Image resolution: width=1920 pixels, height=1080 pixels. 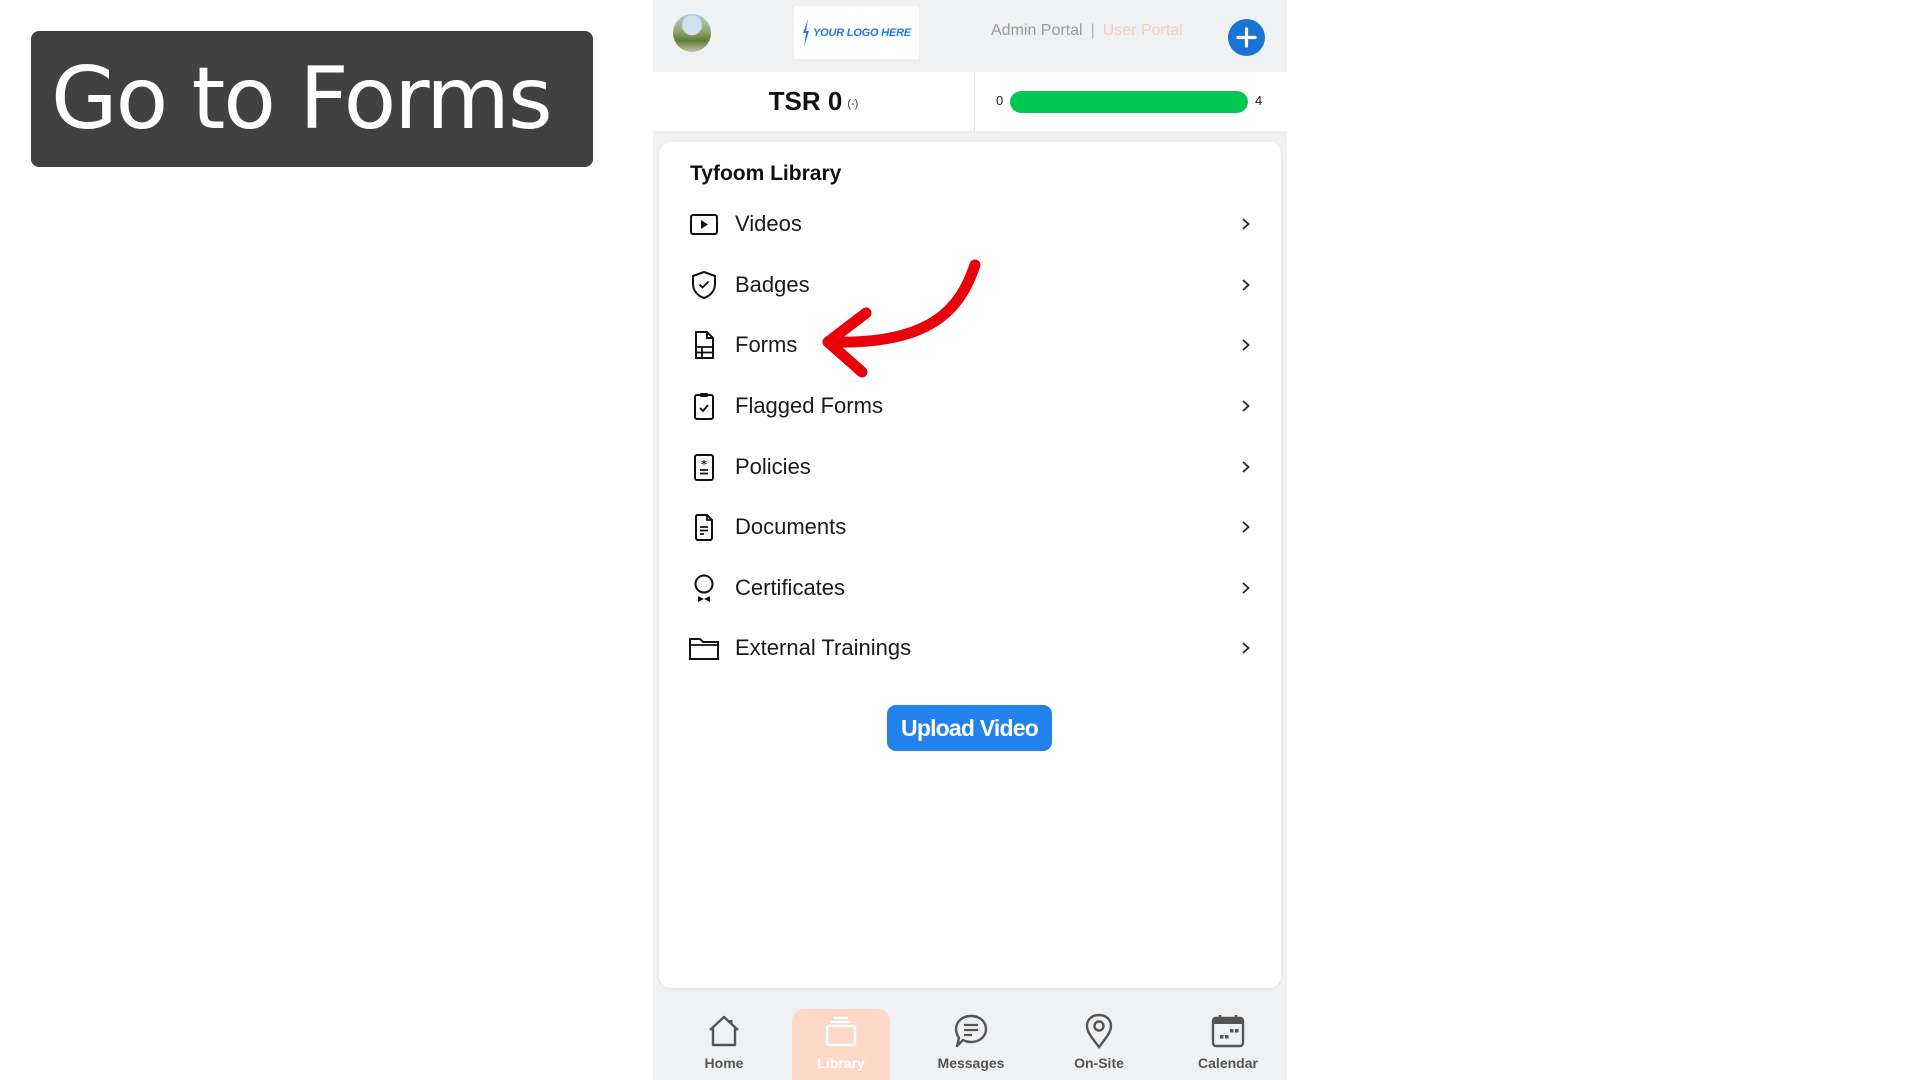 What do you see at coordinates (704, 345) in the screenshot?
I see `form-document-icon` at bounding box center [704, 345].